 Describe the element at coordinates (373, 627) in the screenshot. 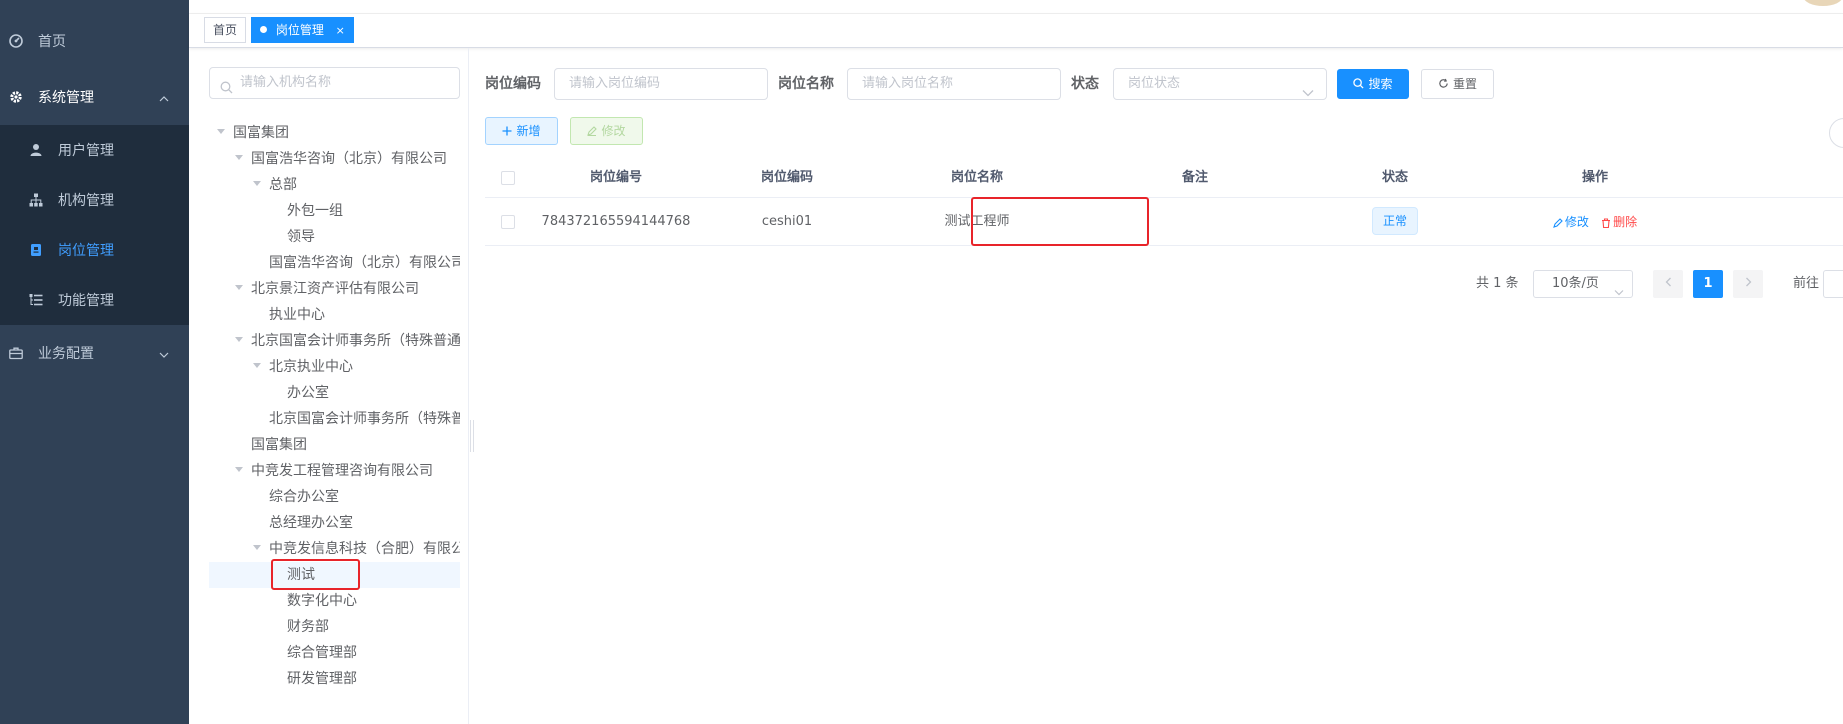

I see `tree-node: 财务部` at that location.